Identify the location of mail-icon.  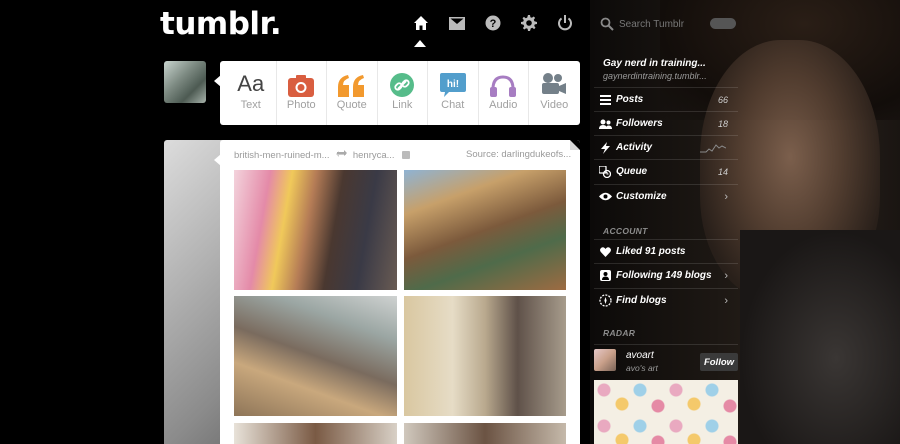
(457, 23).